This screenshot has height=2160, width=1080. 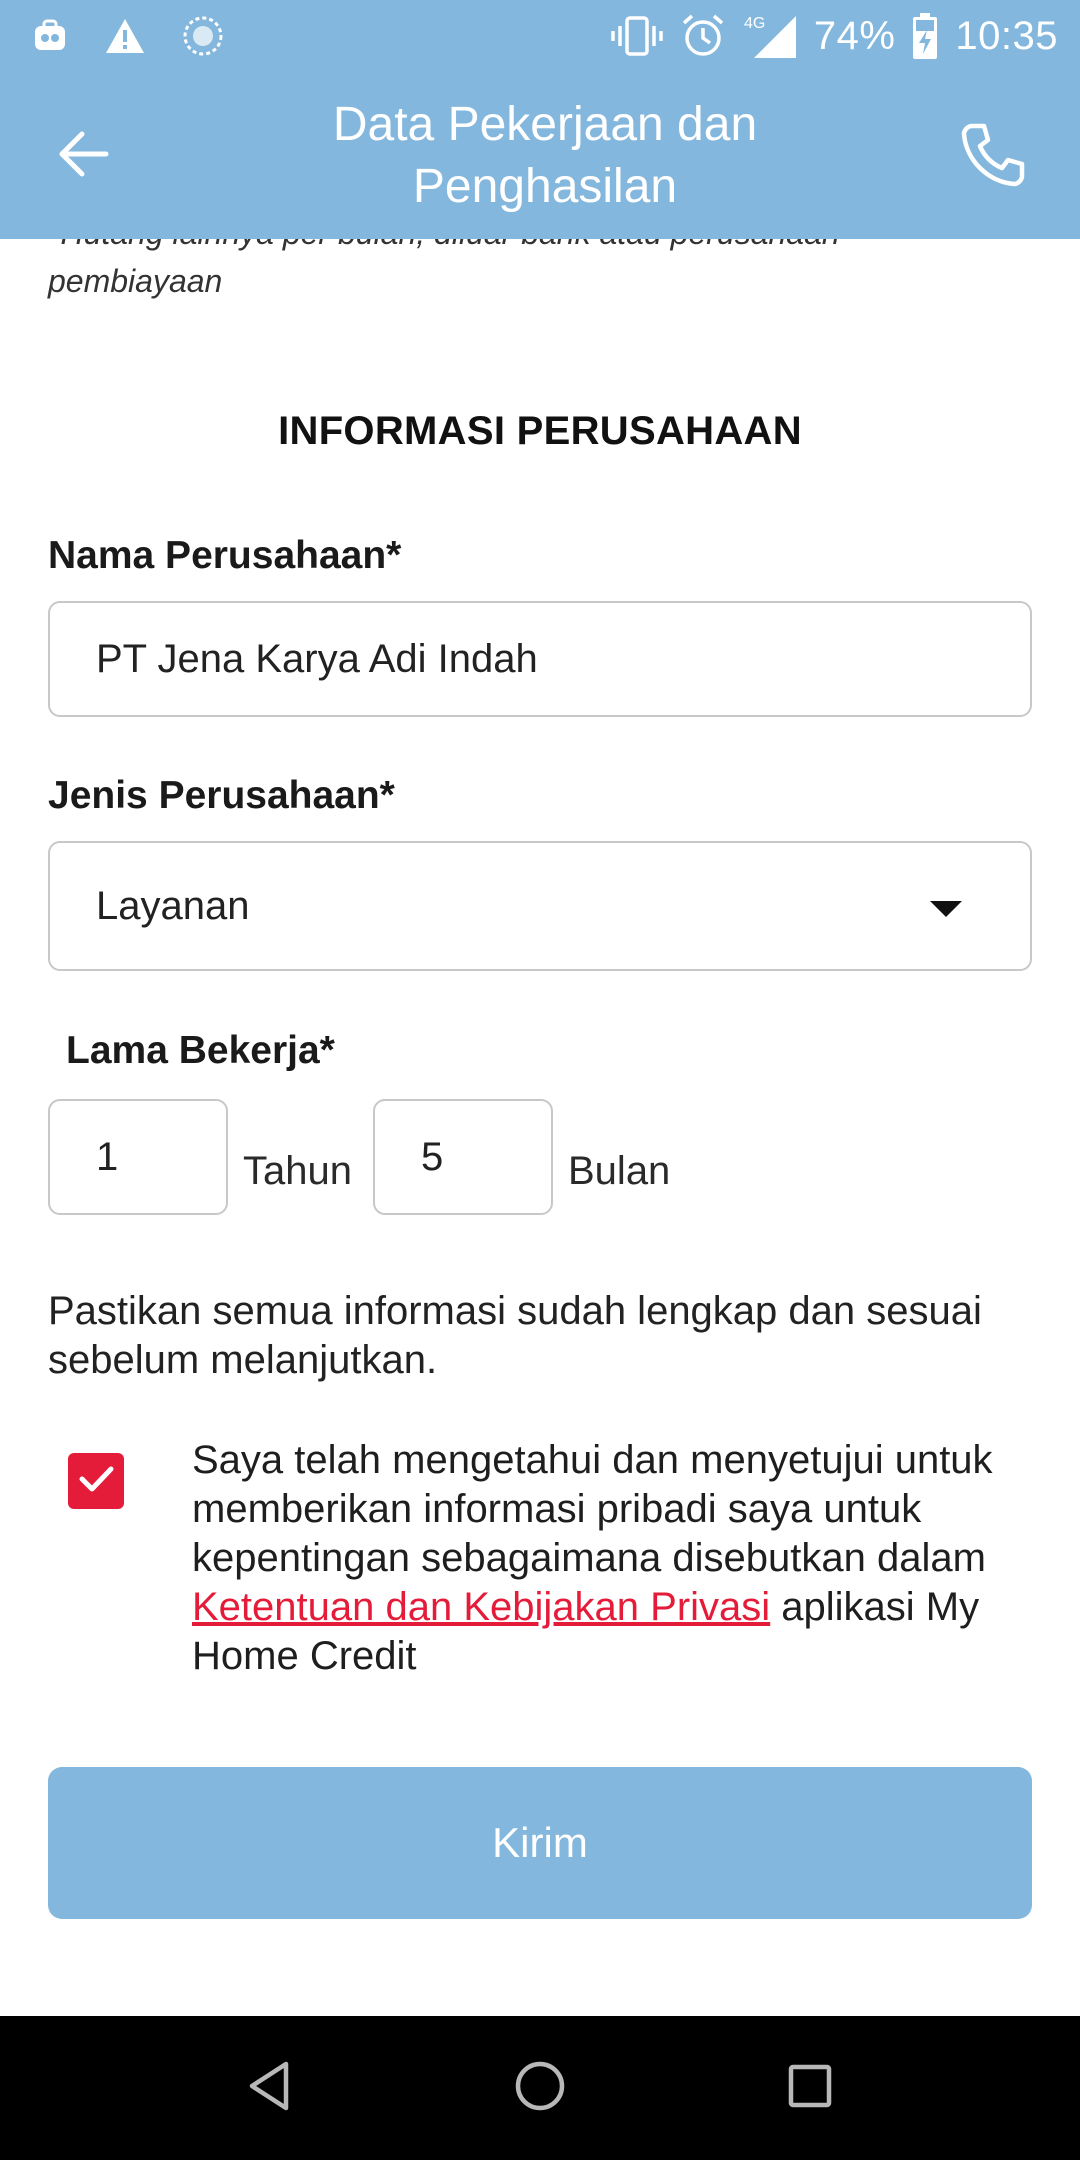 What do you see at coordinates (770, 36) in the screenshot?
I see `signal-icon: 4G` at bounding box center [770, 36].